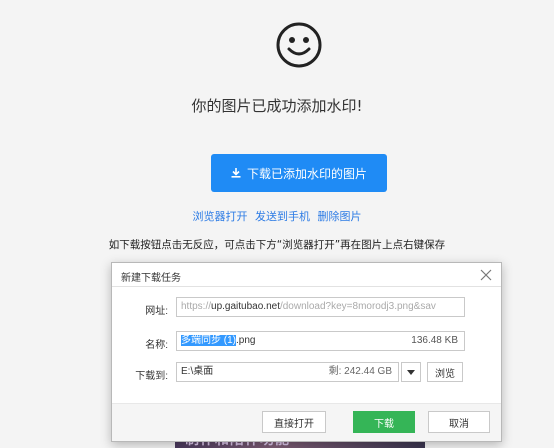 The height and width of the screenshot is (448, 554). I want to click on url-rest: /download?key=8morodj3.png&sav, so click(357, 306).